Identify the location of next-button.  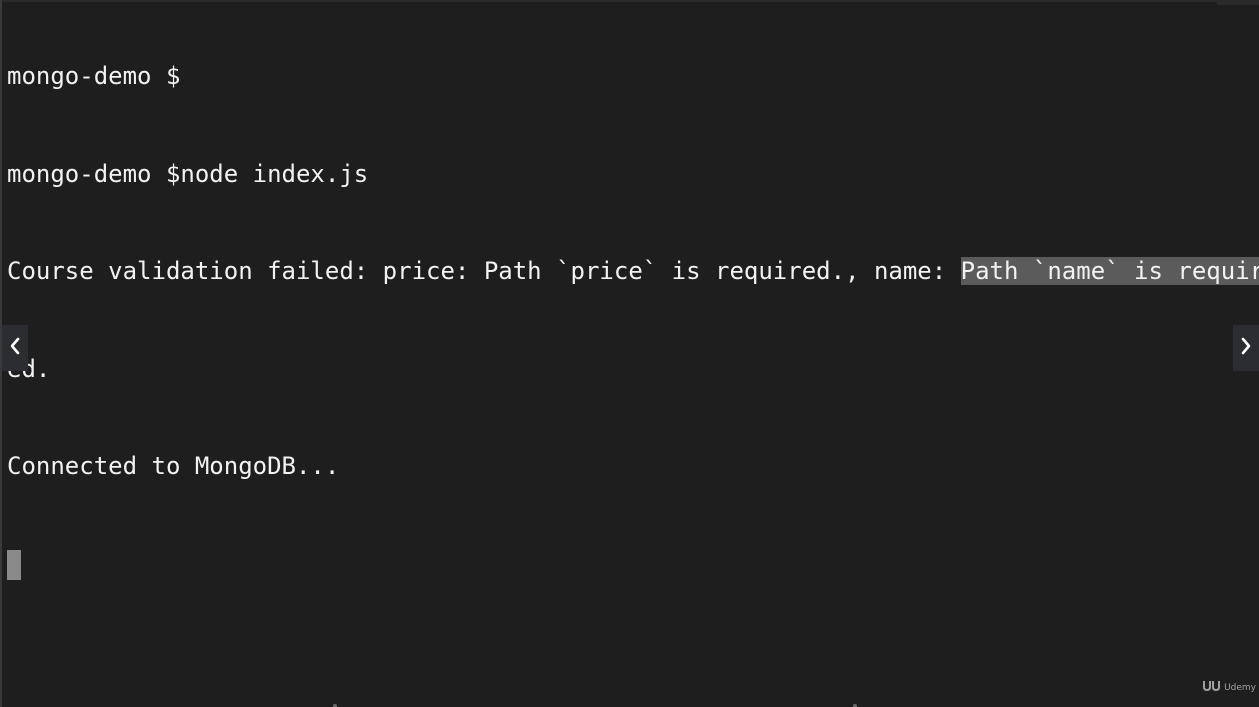
(1246, 348).